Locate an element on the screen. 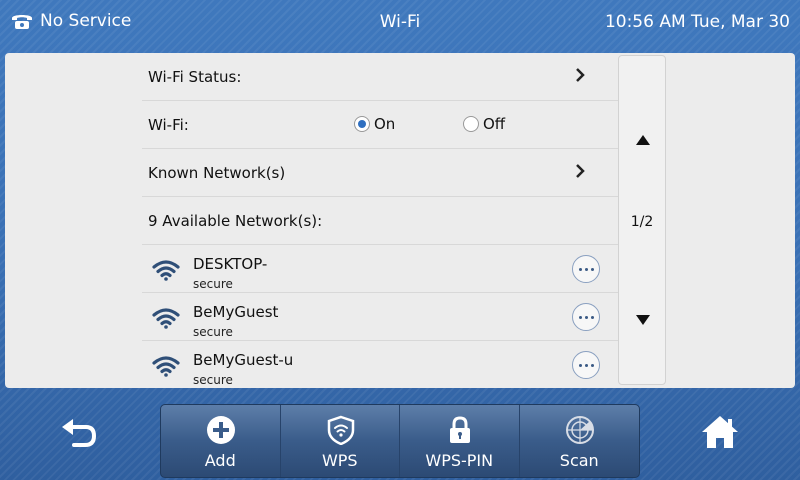 The image size is (800, 480). network-item: BeMyGuest-u secure is located at coordinates (382, 365).